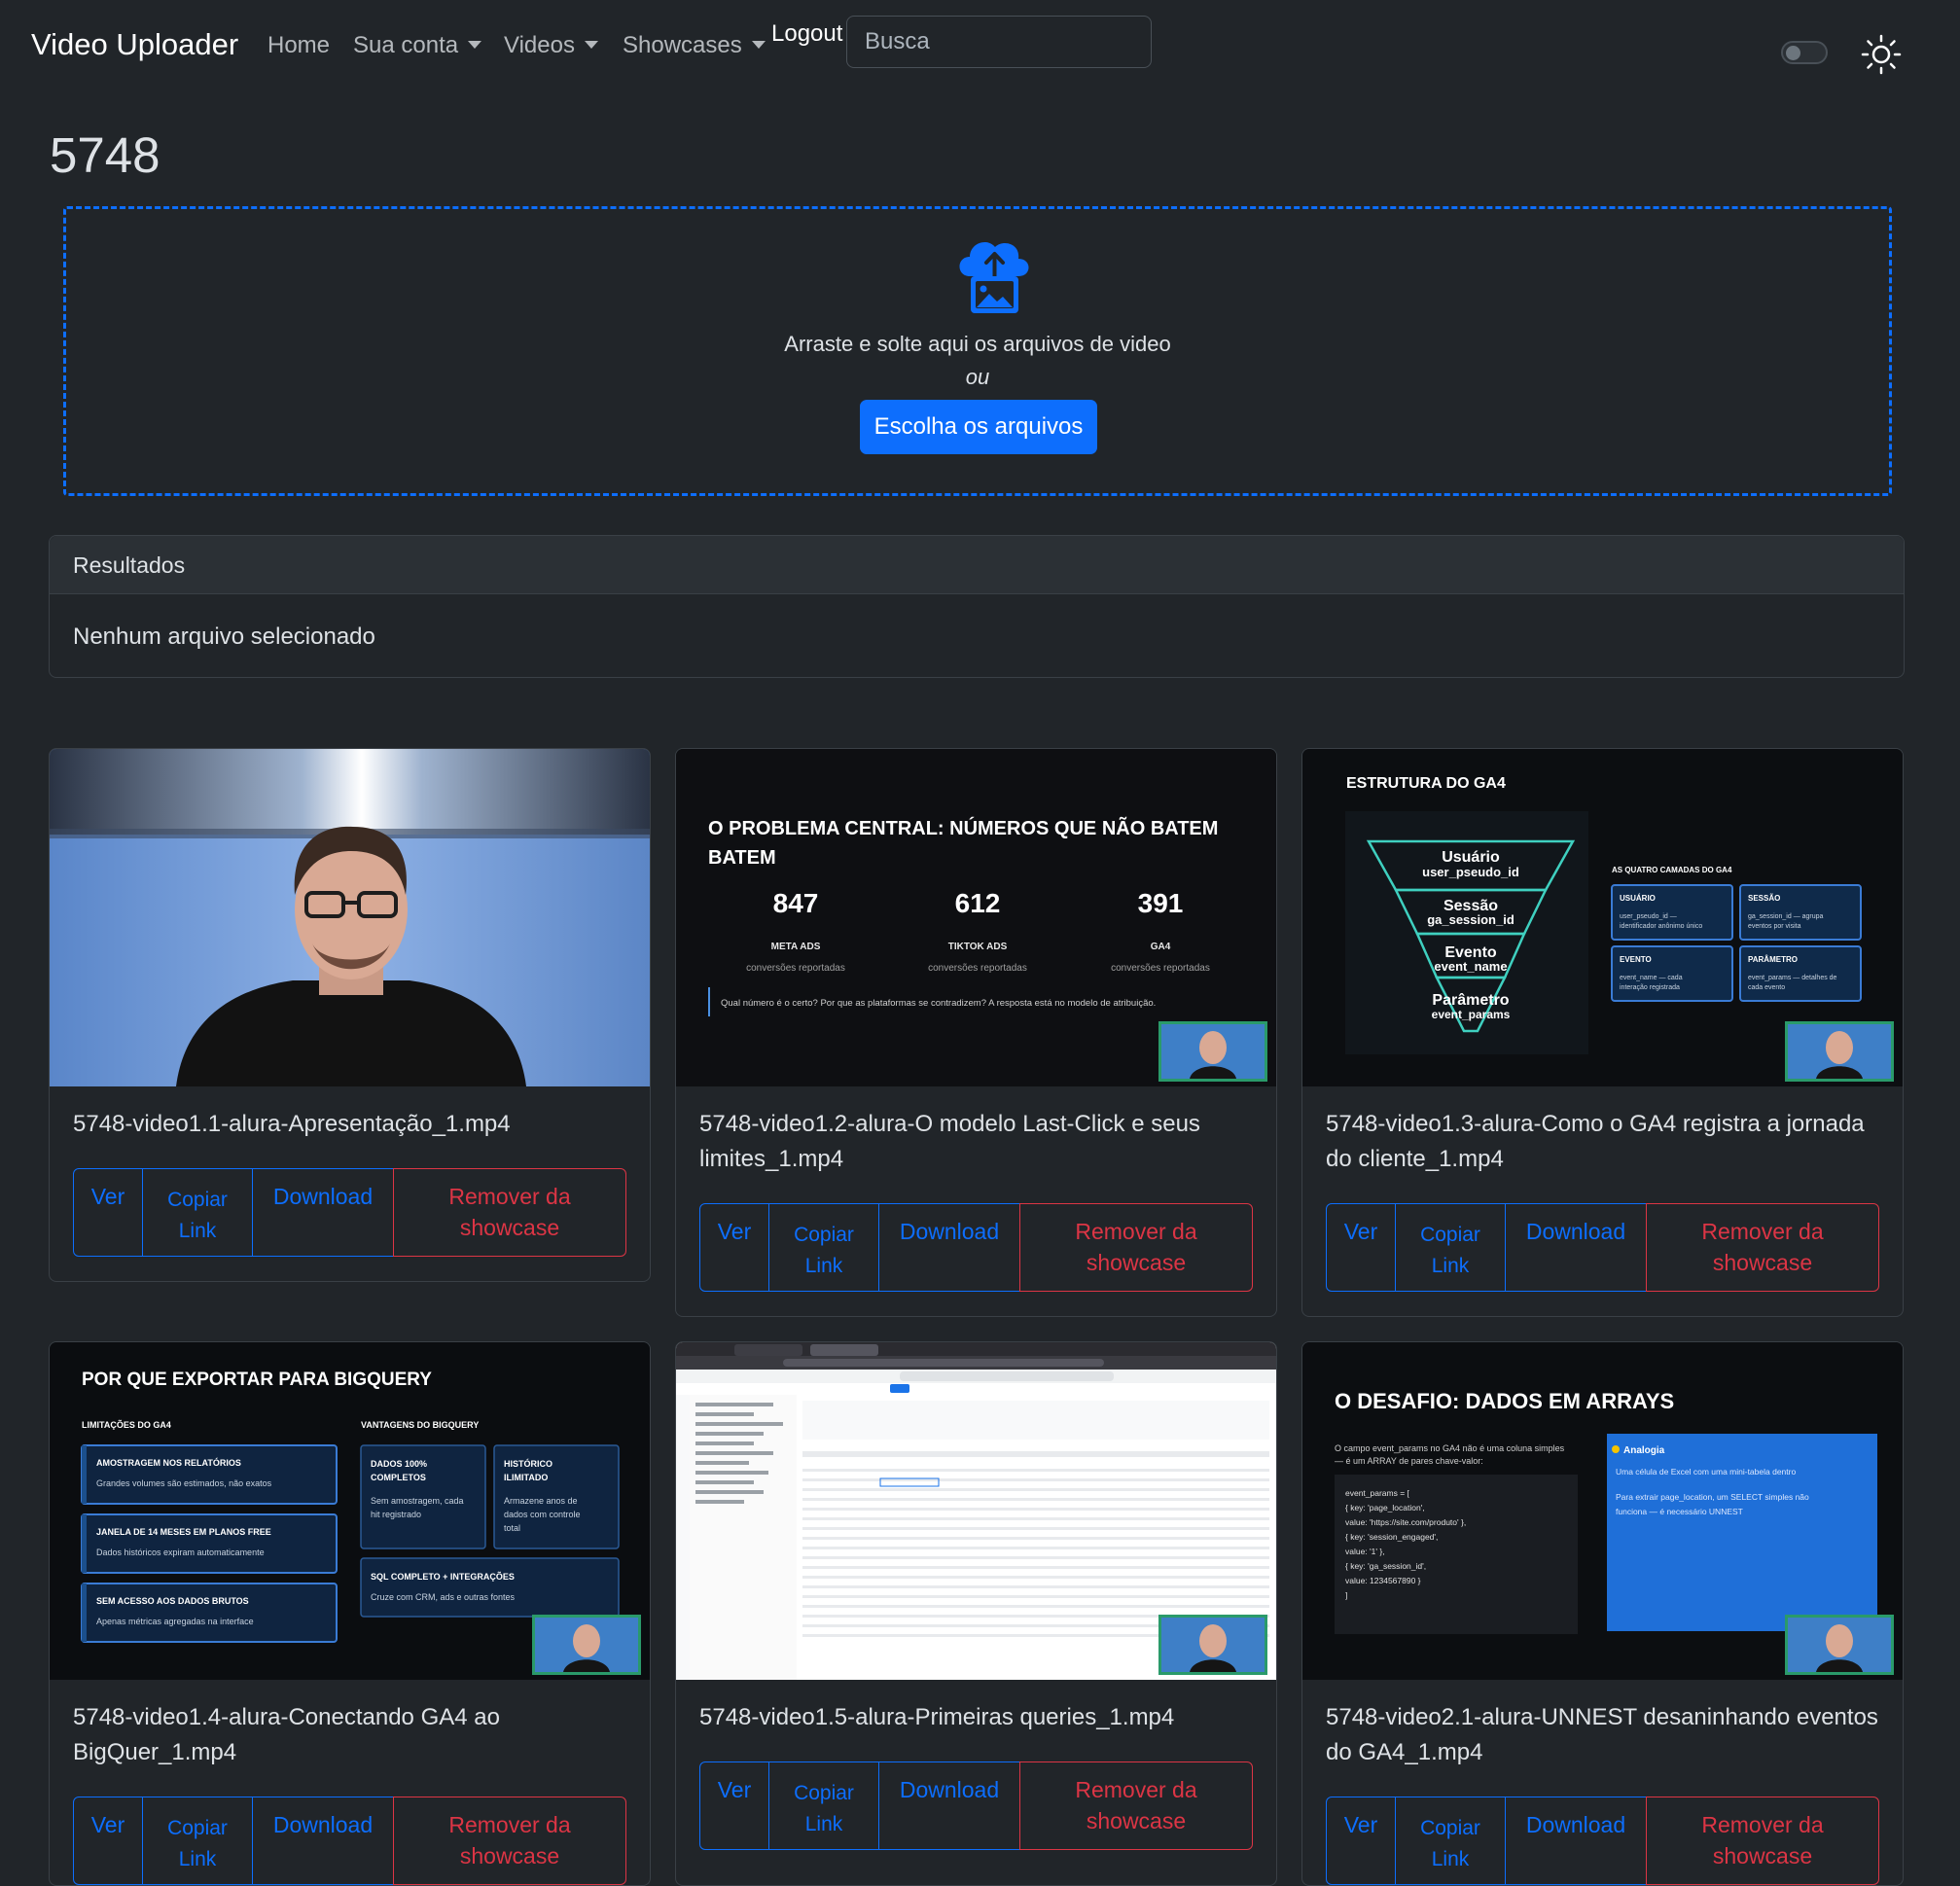  I want to click on toggle-knob, so click(1793, 53).